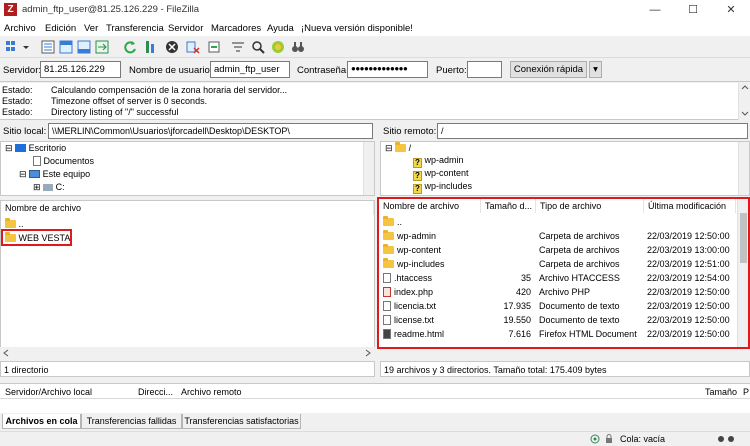 This screenshot has height=446, width=750. What do you see at coordinates (565, 354) in the screenshot?
I see `remote-hscrollbar` at bounding box center [565, 354].